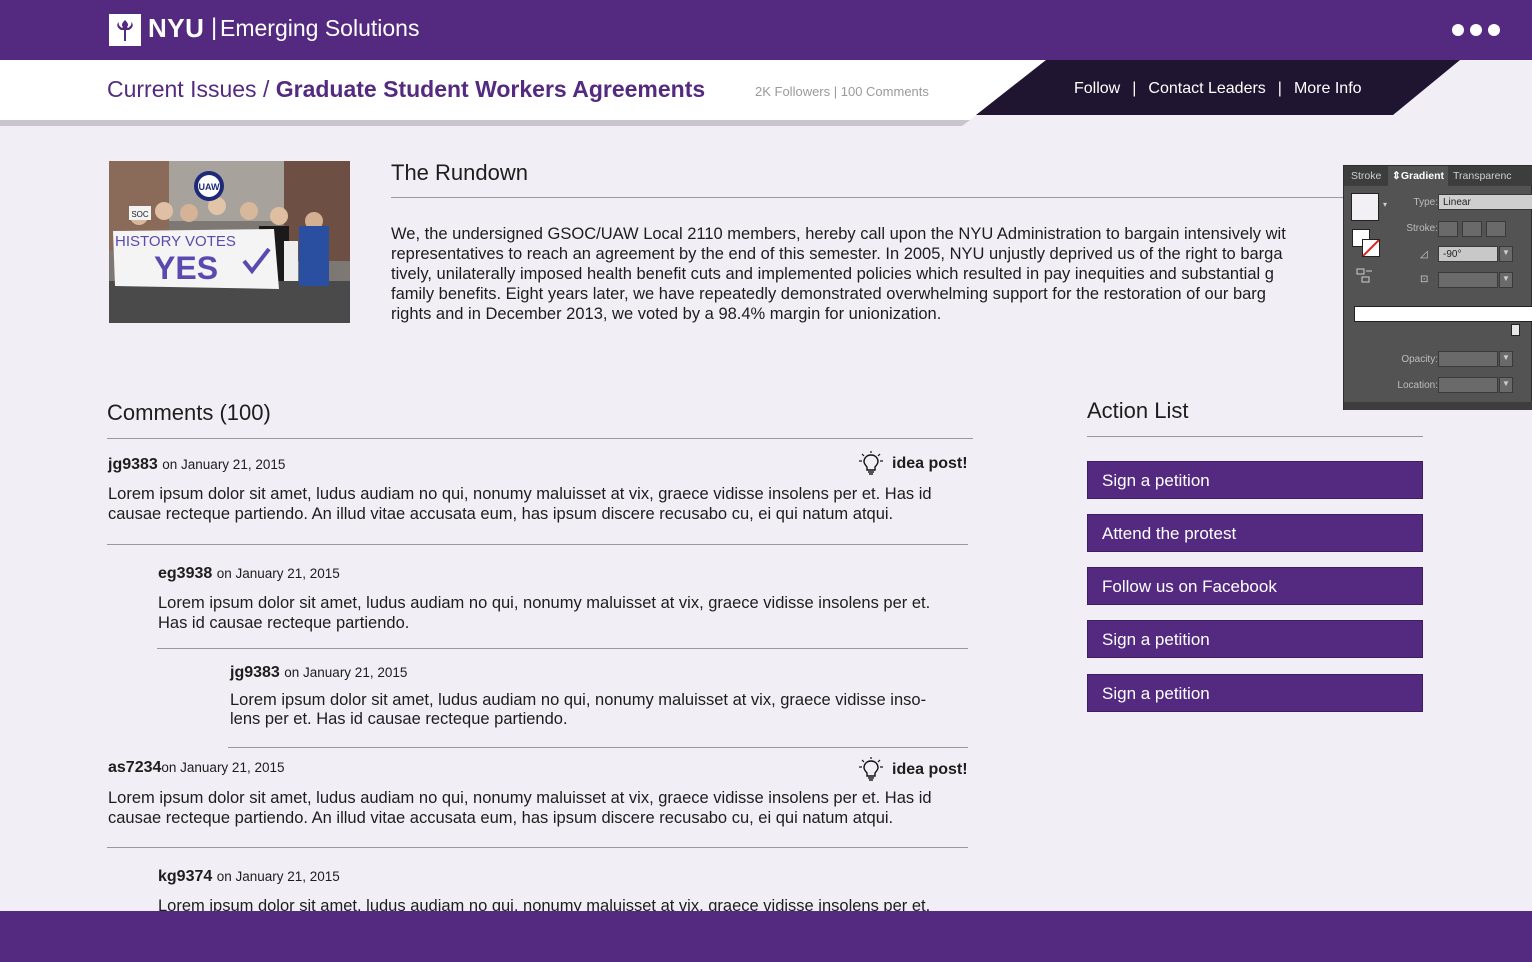 This screenshot has height=962, width=1532. I want to click on tab-gradient: ⇕Gradient, so click(1418, 176).